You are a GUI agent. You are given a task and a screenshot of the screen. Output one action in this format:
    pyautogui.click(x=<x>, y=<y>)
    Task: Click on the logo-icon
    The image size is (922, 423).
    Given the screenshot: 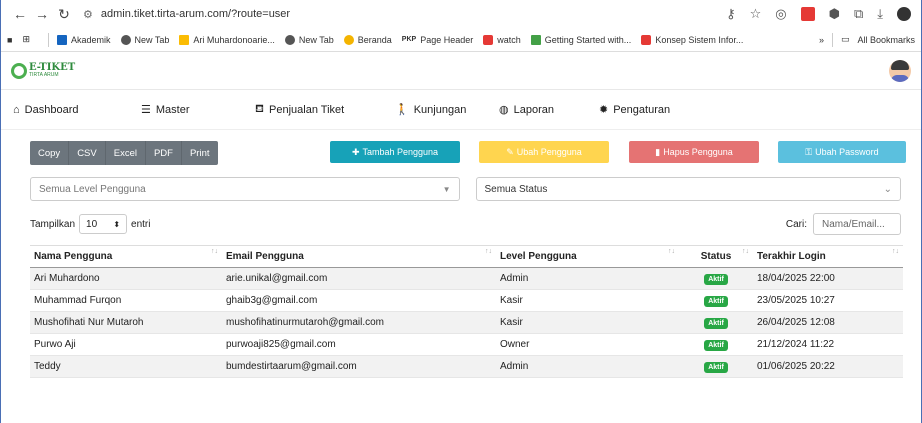 What is the action you would take?
    pyautogui.click(x=19, y=70)
    